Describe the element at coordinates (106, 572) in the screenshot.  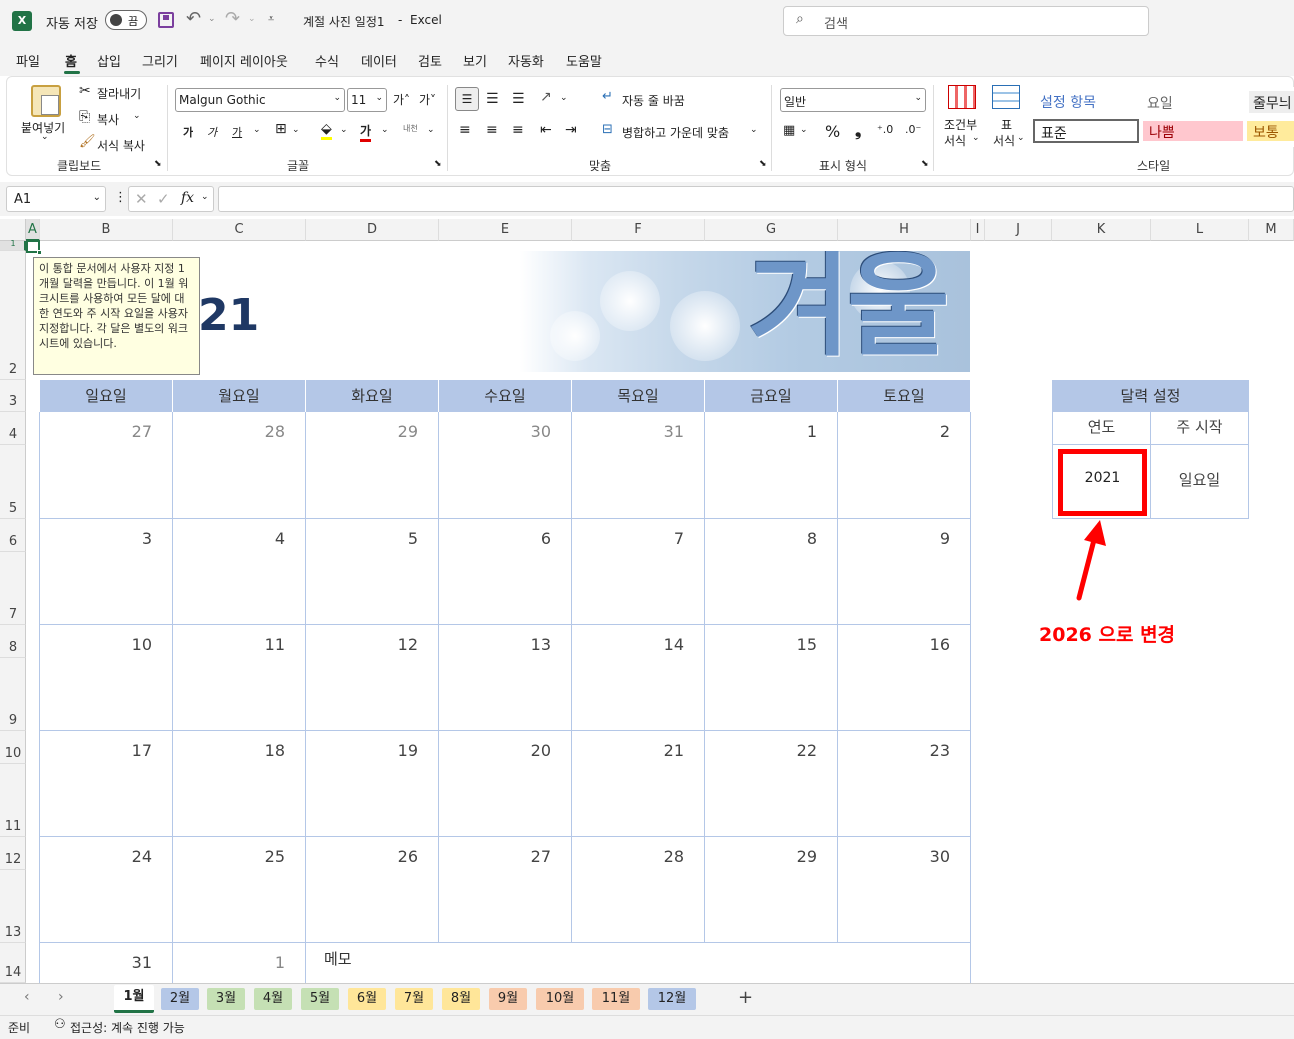
I see `calendar-day-cell: 3` at that location.